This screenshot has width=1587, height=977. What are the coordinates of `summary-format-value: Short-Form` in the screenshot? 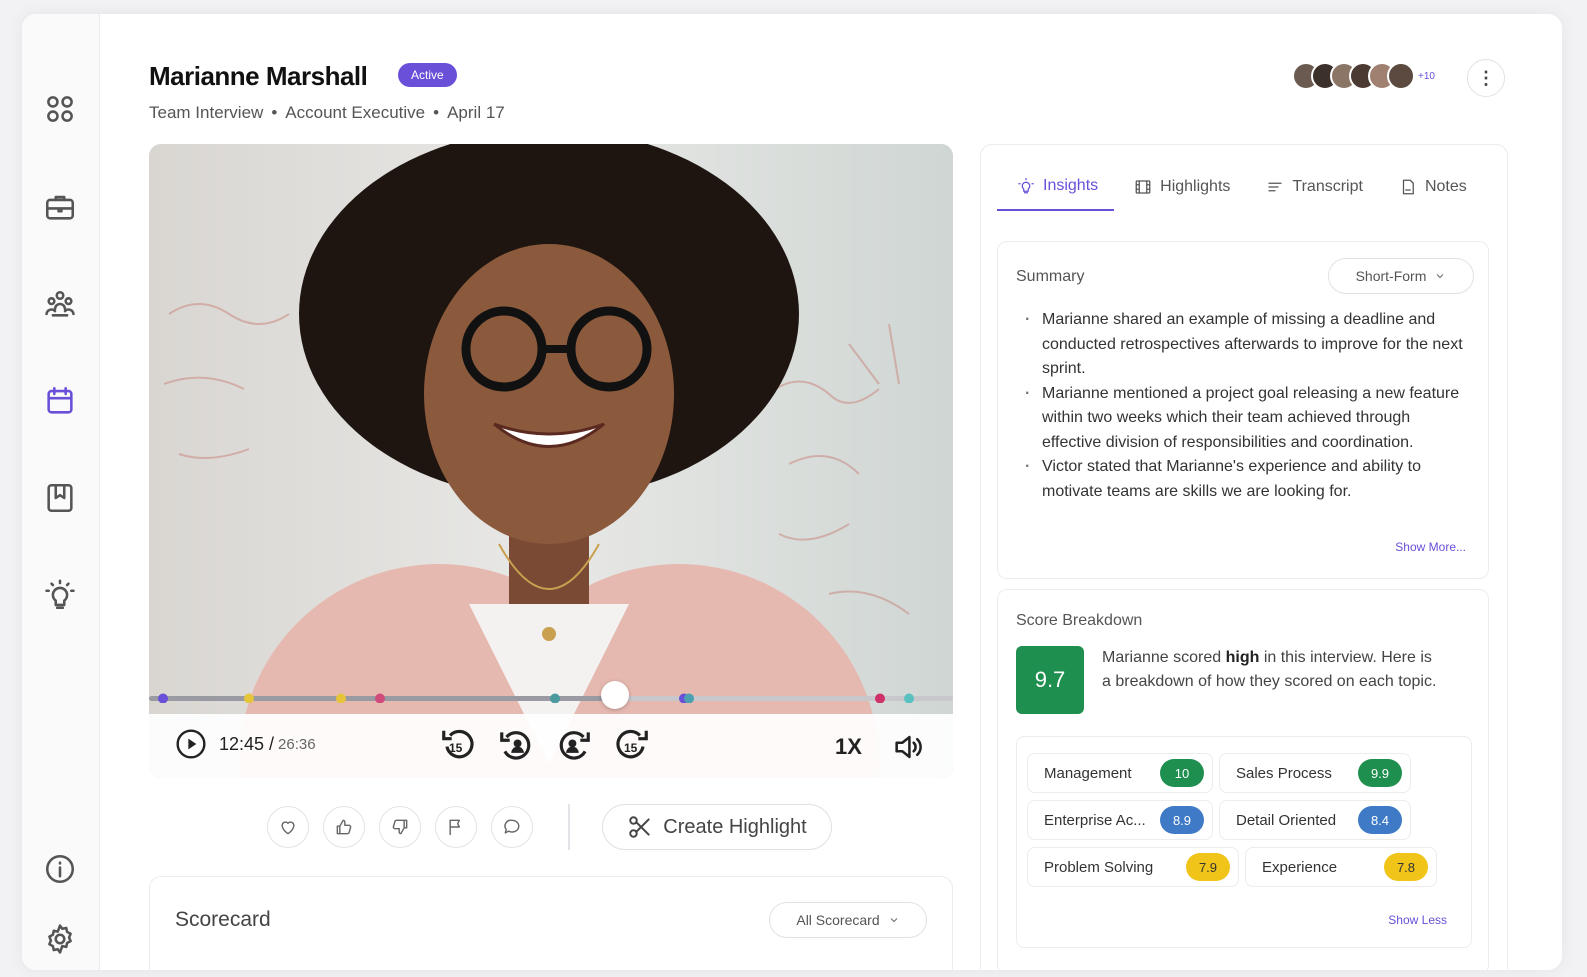 It's located at (1391, 276).